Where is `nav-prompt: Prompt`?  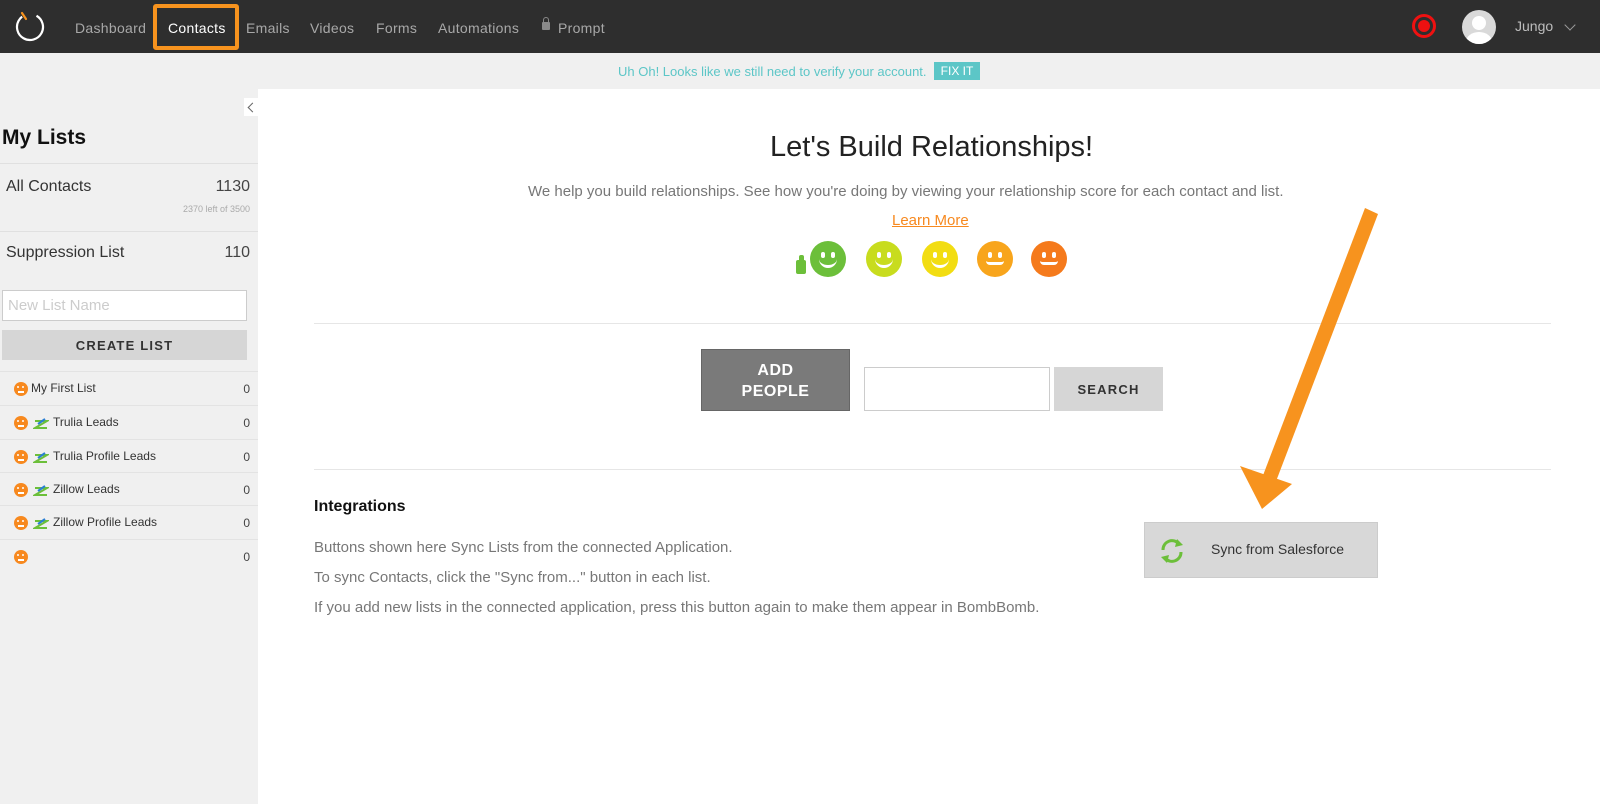
nav-prompt: Prompt is located at coordinates (581, 26).